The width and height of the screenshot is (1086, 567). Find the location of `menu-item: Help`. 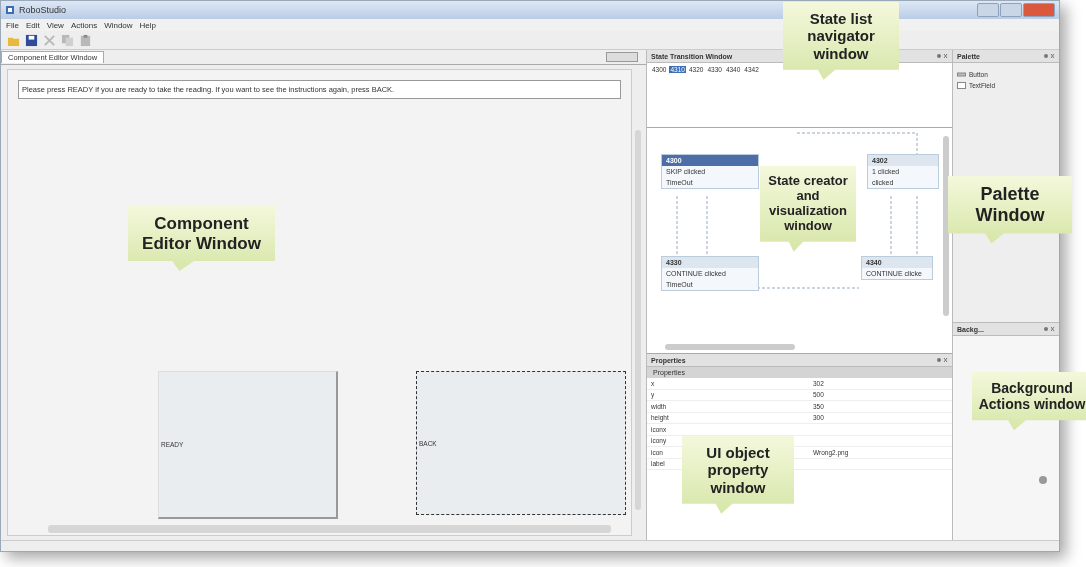

menu-item: Help is located at coordinates (148, 25).